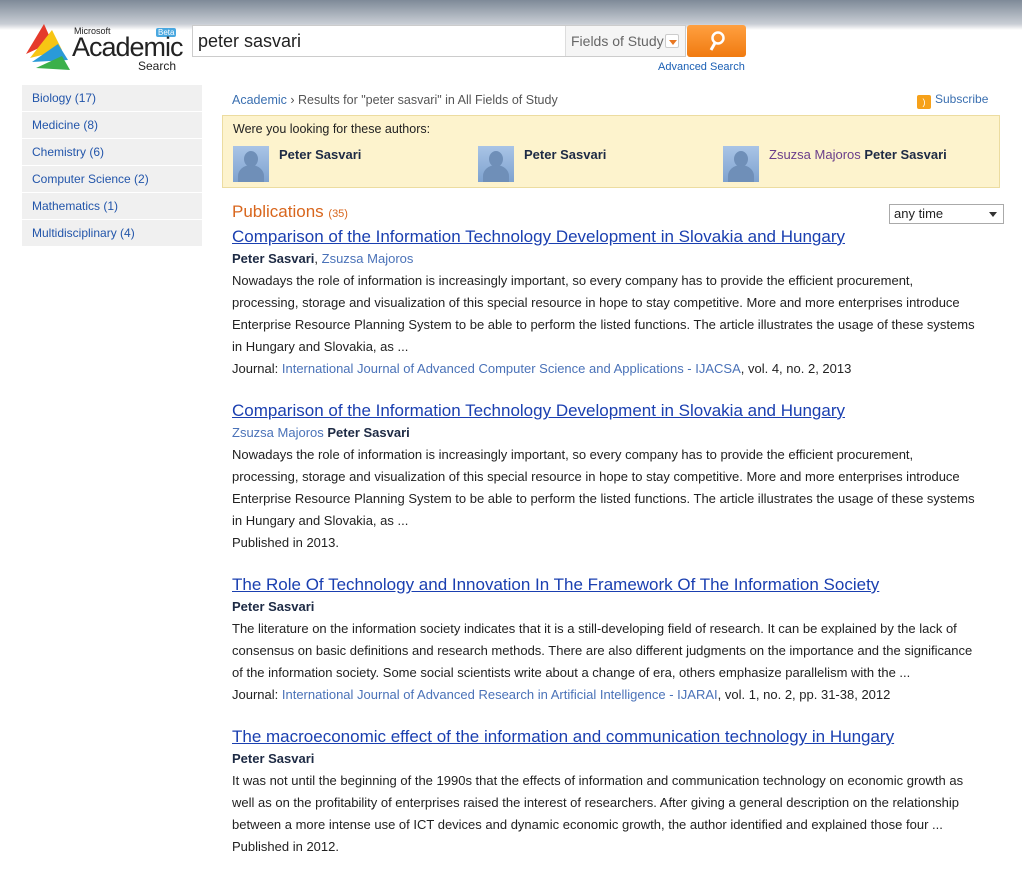  What do you see at coordinates (607, 433) in the screenshot?
I see `publication-authors: Zsuzsa Majoros Peter Sasvari` at bounding box center [607, 433].